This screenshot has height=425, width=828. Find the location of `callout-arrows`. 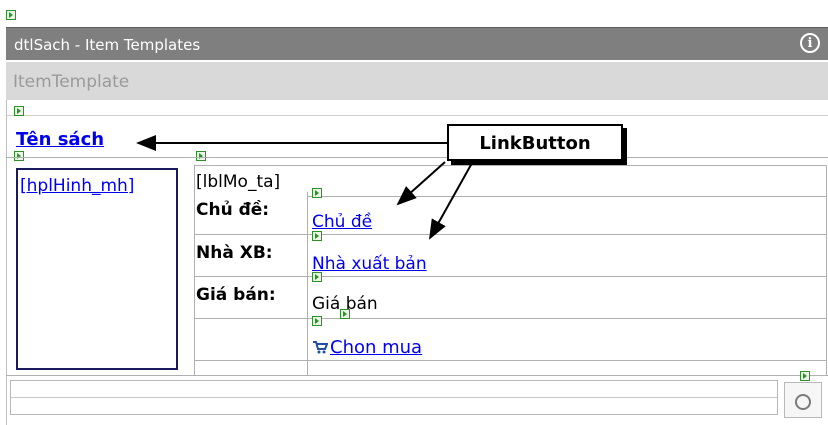

callout-arrows is located at coordinates (304, 187).